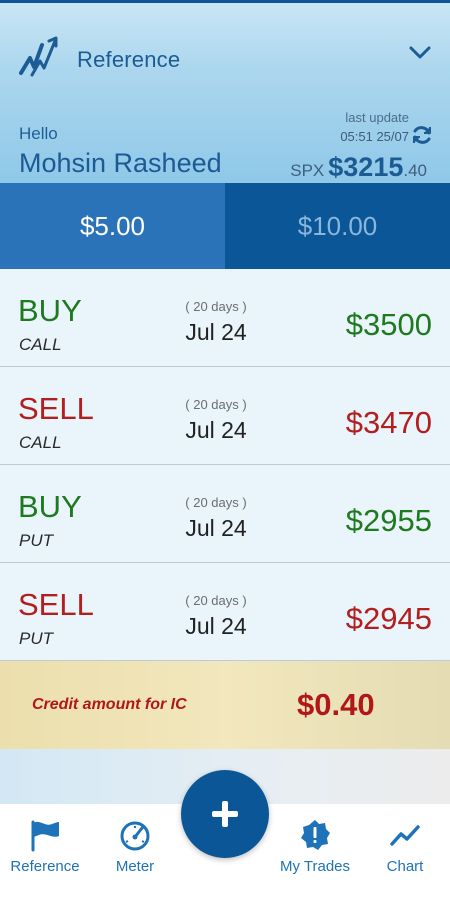 The width and height of the screenshot is (450, 900). Describe the element at coordinates (405, 835) in the screenshot. I see `line-chart-icon` at that location.